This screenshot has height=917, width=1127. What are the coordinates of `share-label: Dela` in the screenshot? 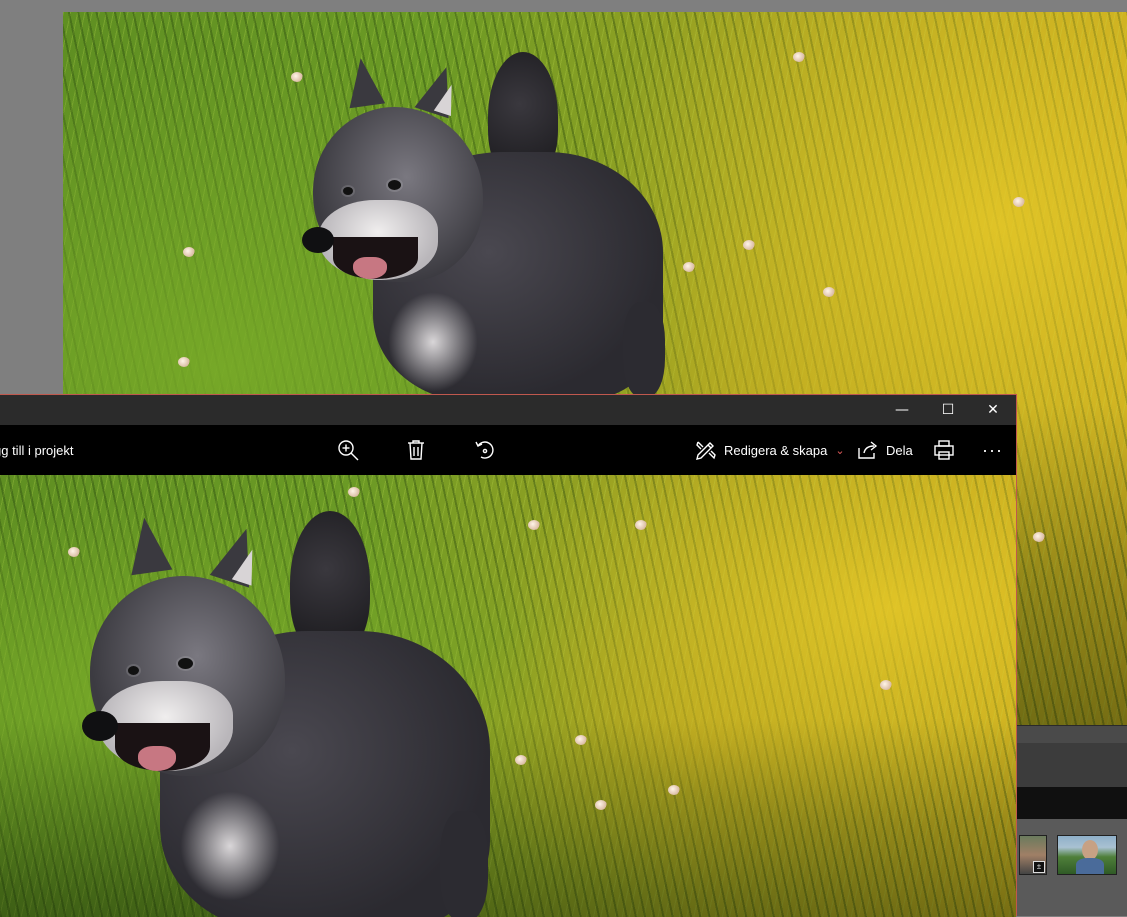 It's located at (899, 450).